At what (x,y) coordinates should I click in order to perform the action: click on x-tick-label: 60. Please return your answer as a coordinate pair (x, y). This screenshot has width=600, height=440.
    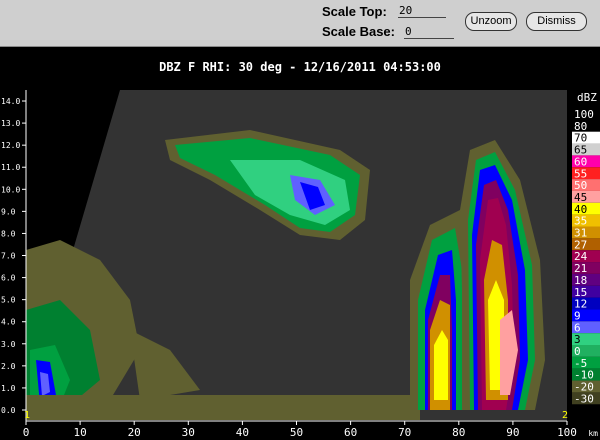
    Looking at the image, I should click on (350, 432).